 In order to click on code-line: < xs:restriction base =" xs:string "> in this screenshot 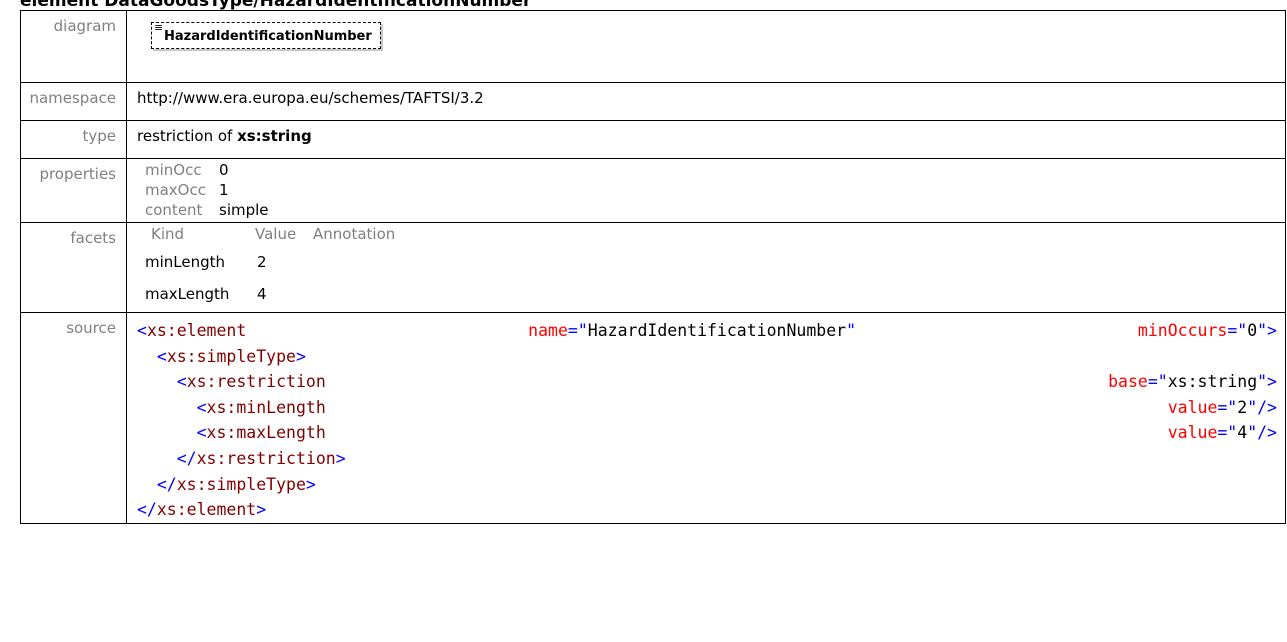, I will do `click(726, 382)`.